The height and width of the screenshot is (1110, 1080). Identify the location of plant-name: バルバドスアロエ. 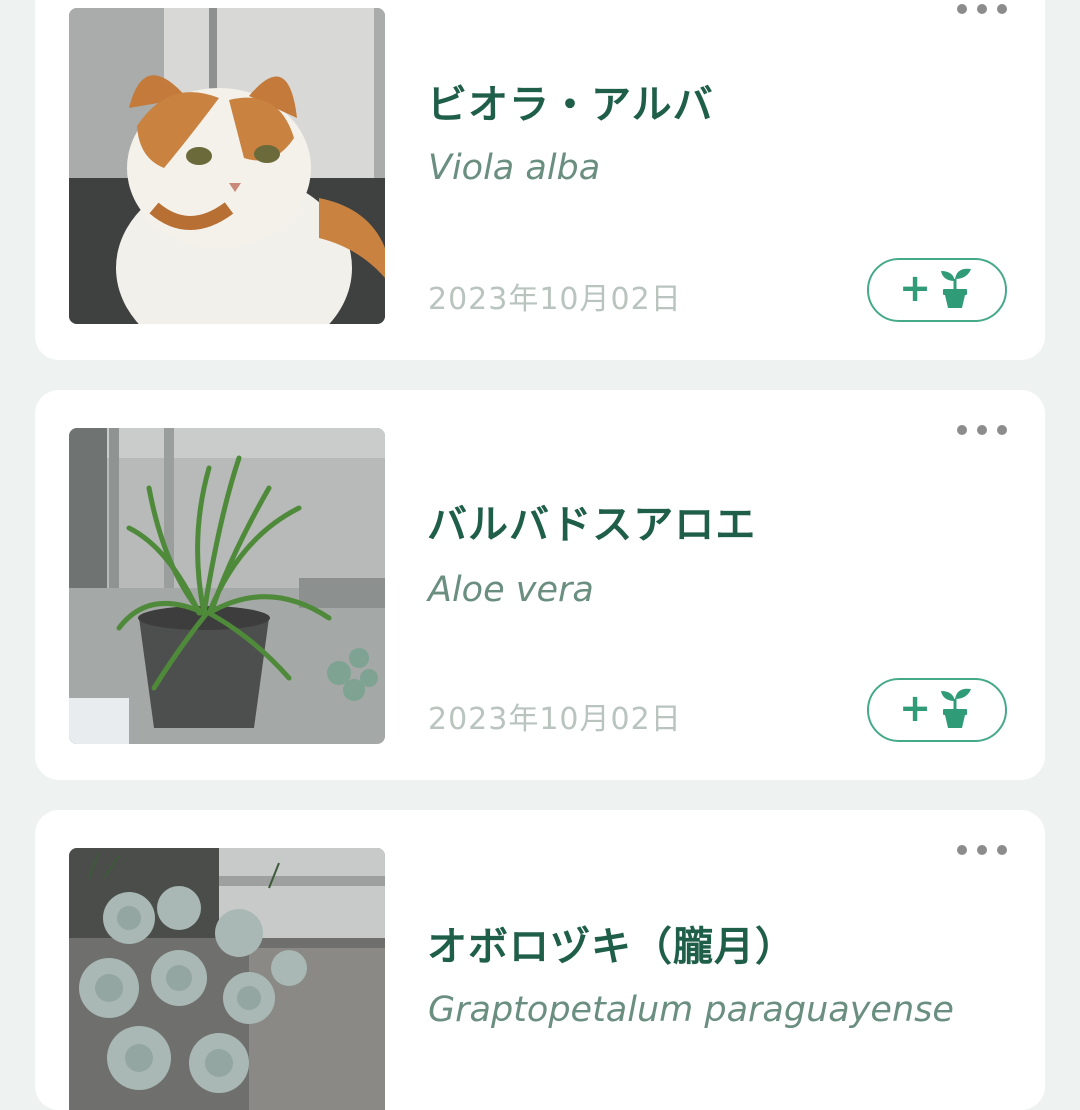
(592, 525).